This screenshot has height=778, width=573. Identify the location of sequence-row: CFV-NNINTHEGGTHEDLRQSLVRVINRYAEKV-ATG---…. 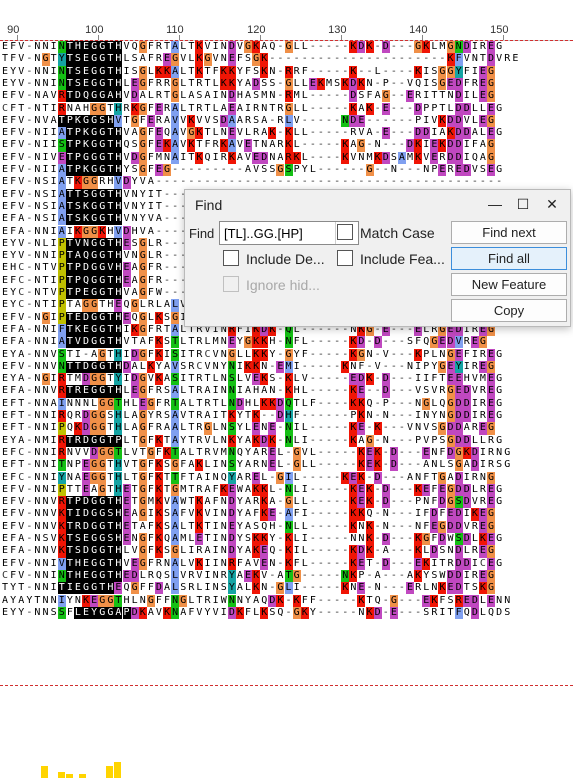
(286, 576).